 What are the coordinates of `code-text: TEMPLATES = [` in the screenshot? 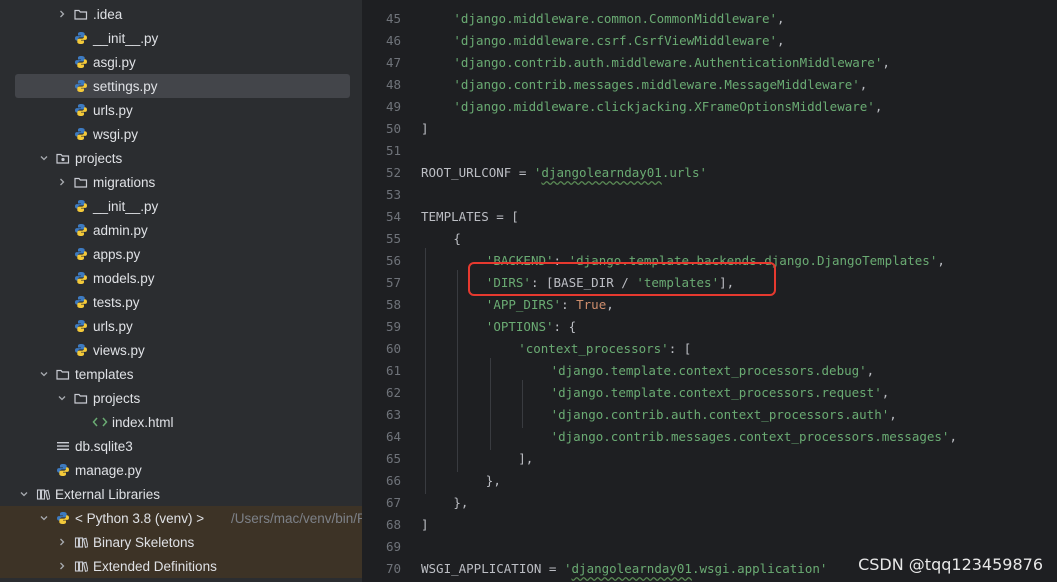 It's located at (470, 217).